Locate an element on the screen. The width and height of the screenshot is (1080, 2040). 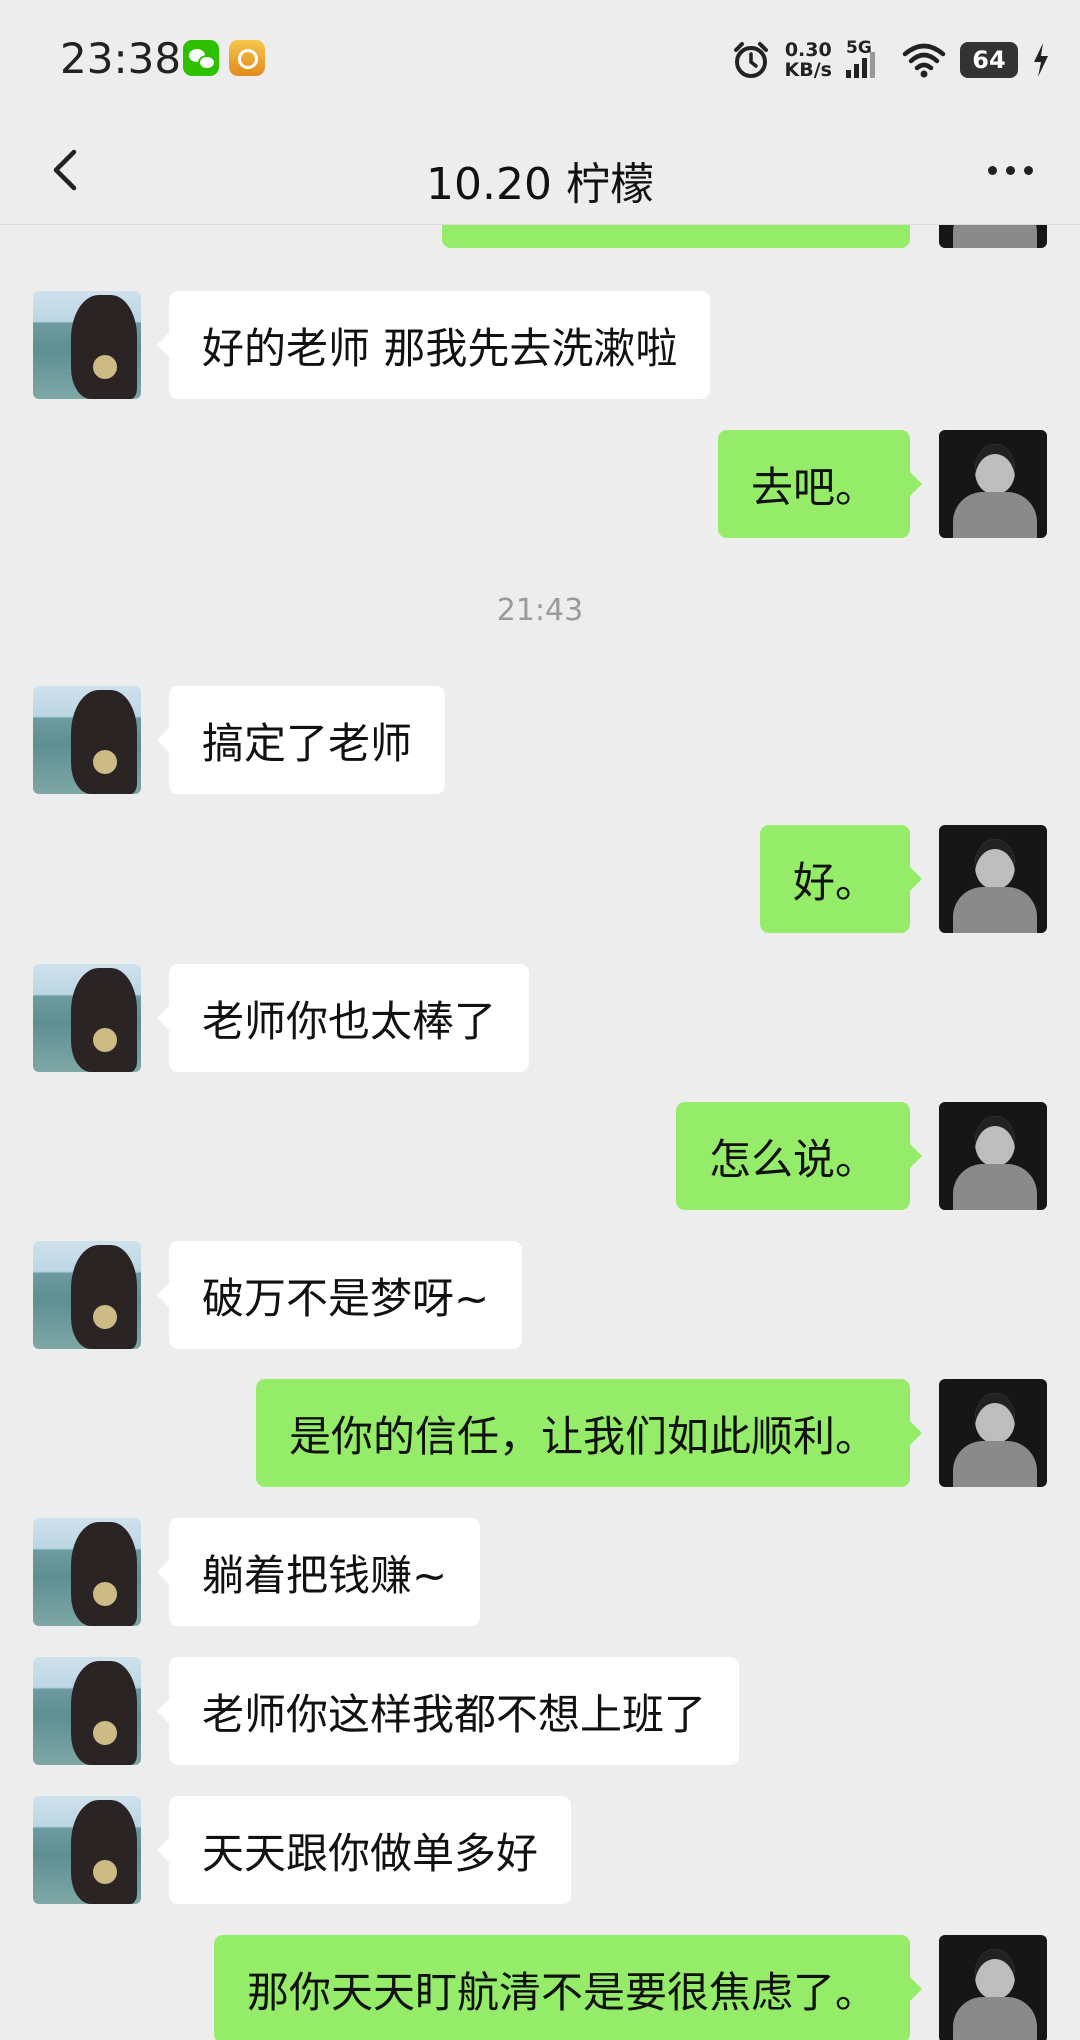
signal-icon: 5G is located at coordinates (867, 60).